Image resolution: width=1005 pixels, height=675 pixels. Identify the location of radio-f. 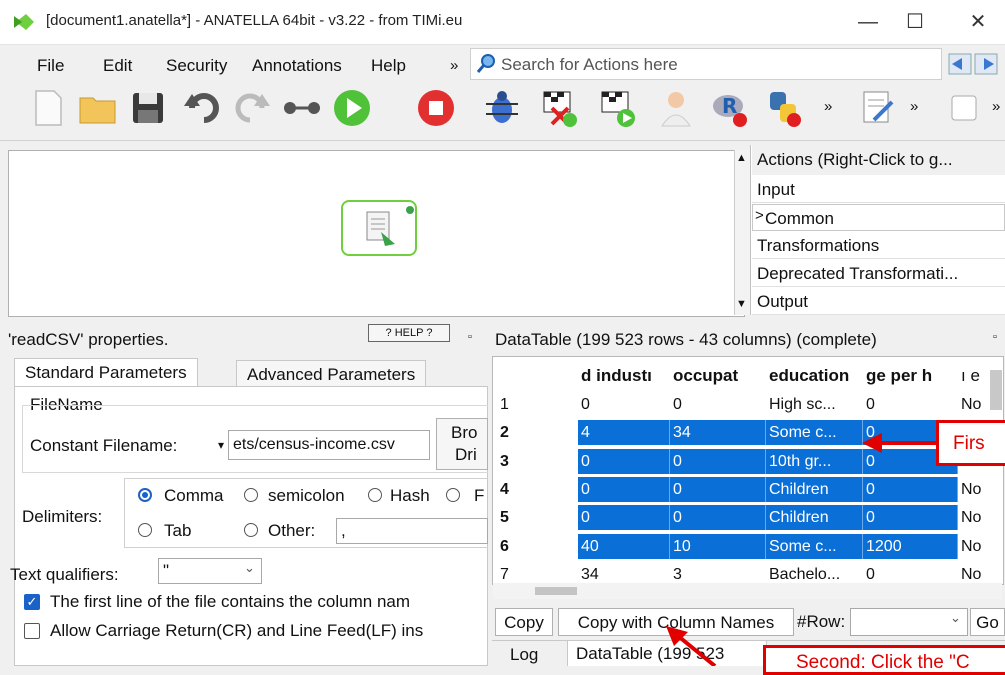
(453, 495).